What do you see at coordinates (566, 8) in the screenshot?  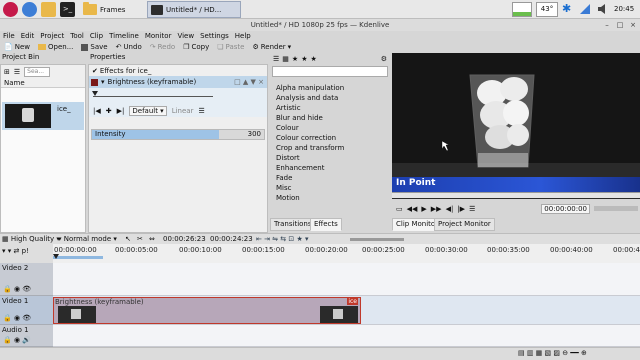 I see `bluetooth-icon: ✱` at bounding box center [566, 8].